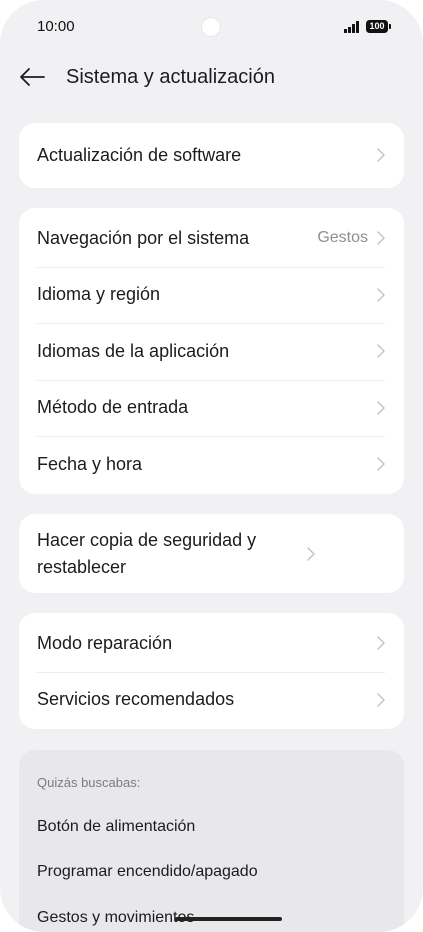  I want to click on list-item-app-languages: Idiomas de la aplicación, so click(211, 351).